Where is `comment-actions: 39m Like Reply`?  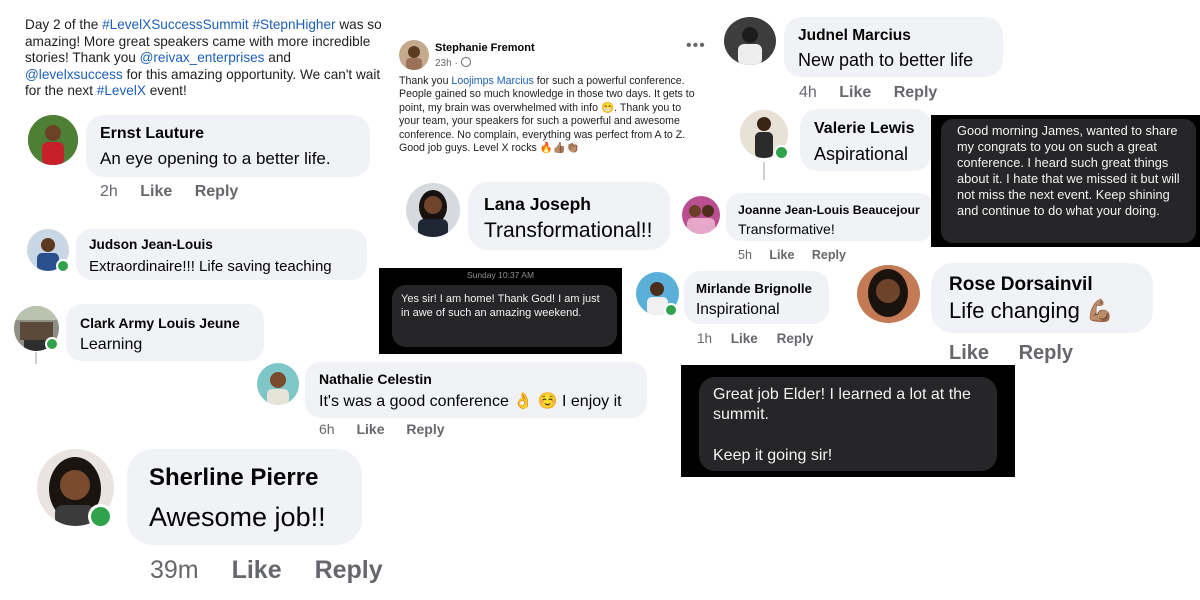
comment-actions: 39m Like Reply is located at coordinates (275, 570).